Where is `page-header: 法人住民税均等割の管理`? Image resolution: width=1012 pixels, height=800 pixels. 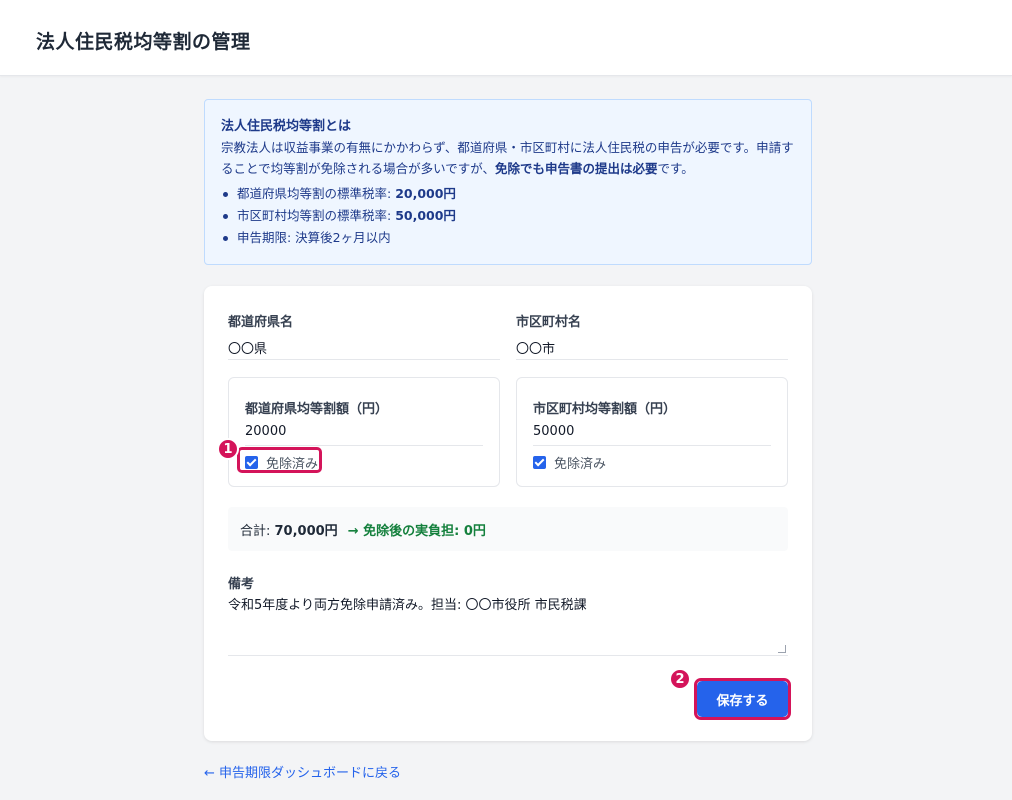 page-header: 法人住民税均等割の管理 is located at coordinates (506, 38).